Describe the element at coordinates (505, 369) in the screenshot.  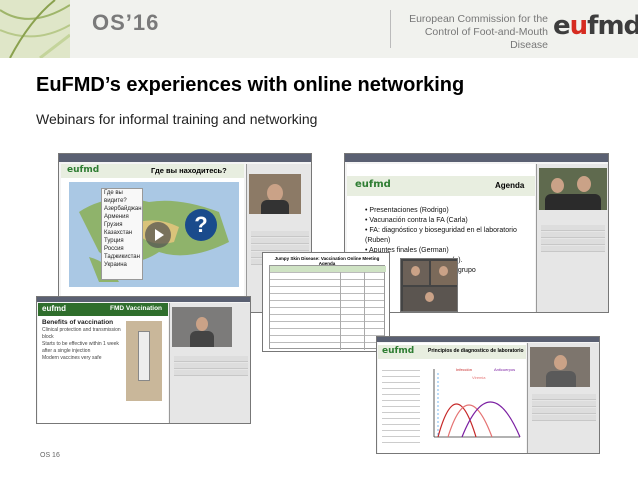
I see `curve-label: Anticuerpos` at that location.